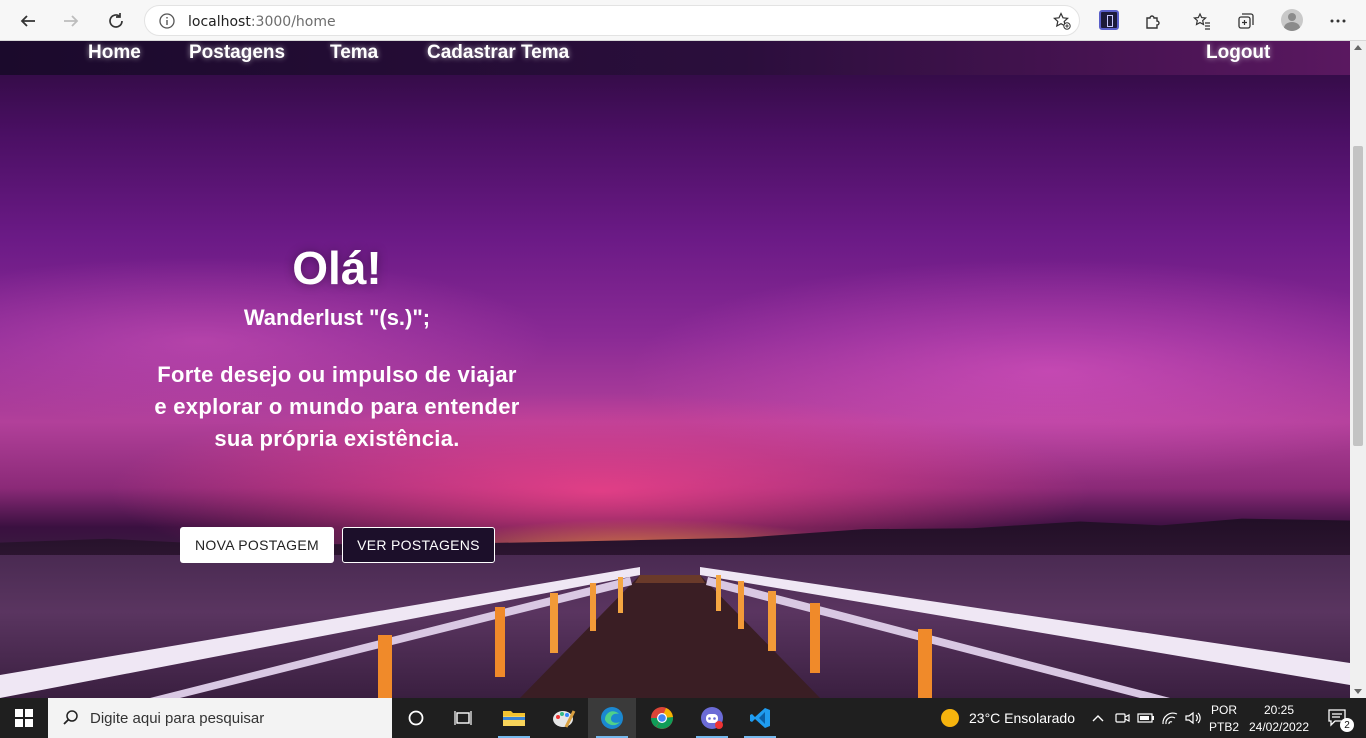 Image resolution: width=1366 pixels, height=738 pixels. Describe the element at coordinates (167, 21) in the screenshot. I see `info-icon` at that location.